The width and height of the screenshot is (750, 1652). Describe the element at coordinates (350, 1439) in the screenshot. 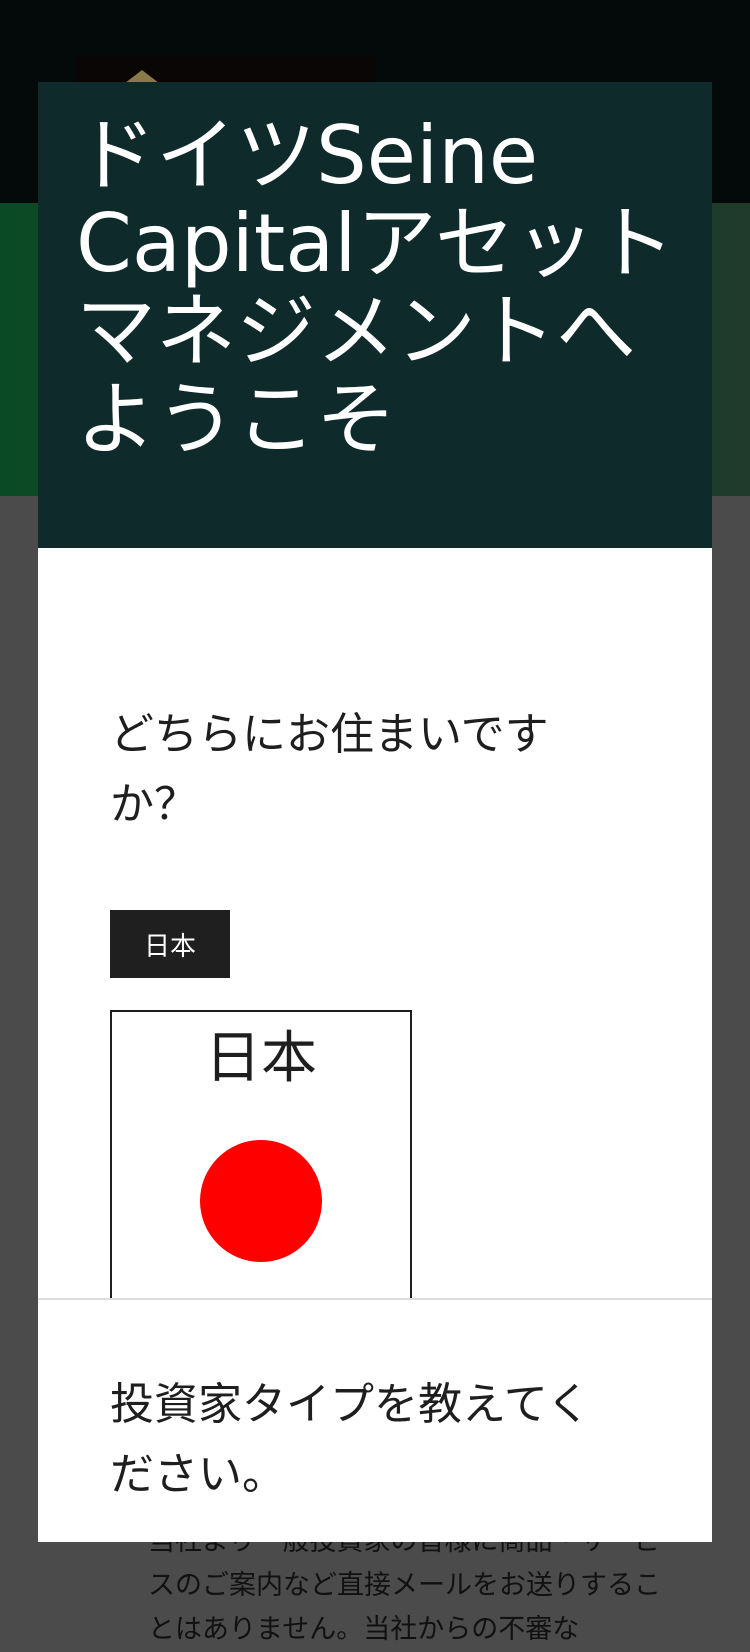

I see `investor-type-question: 投資家タイプを教えてください。` at that location.